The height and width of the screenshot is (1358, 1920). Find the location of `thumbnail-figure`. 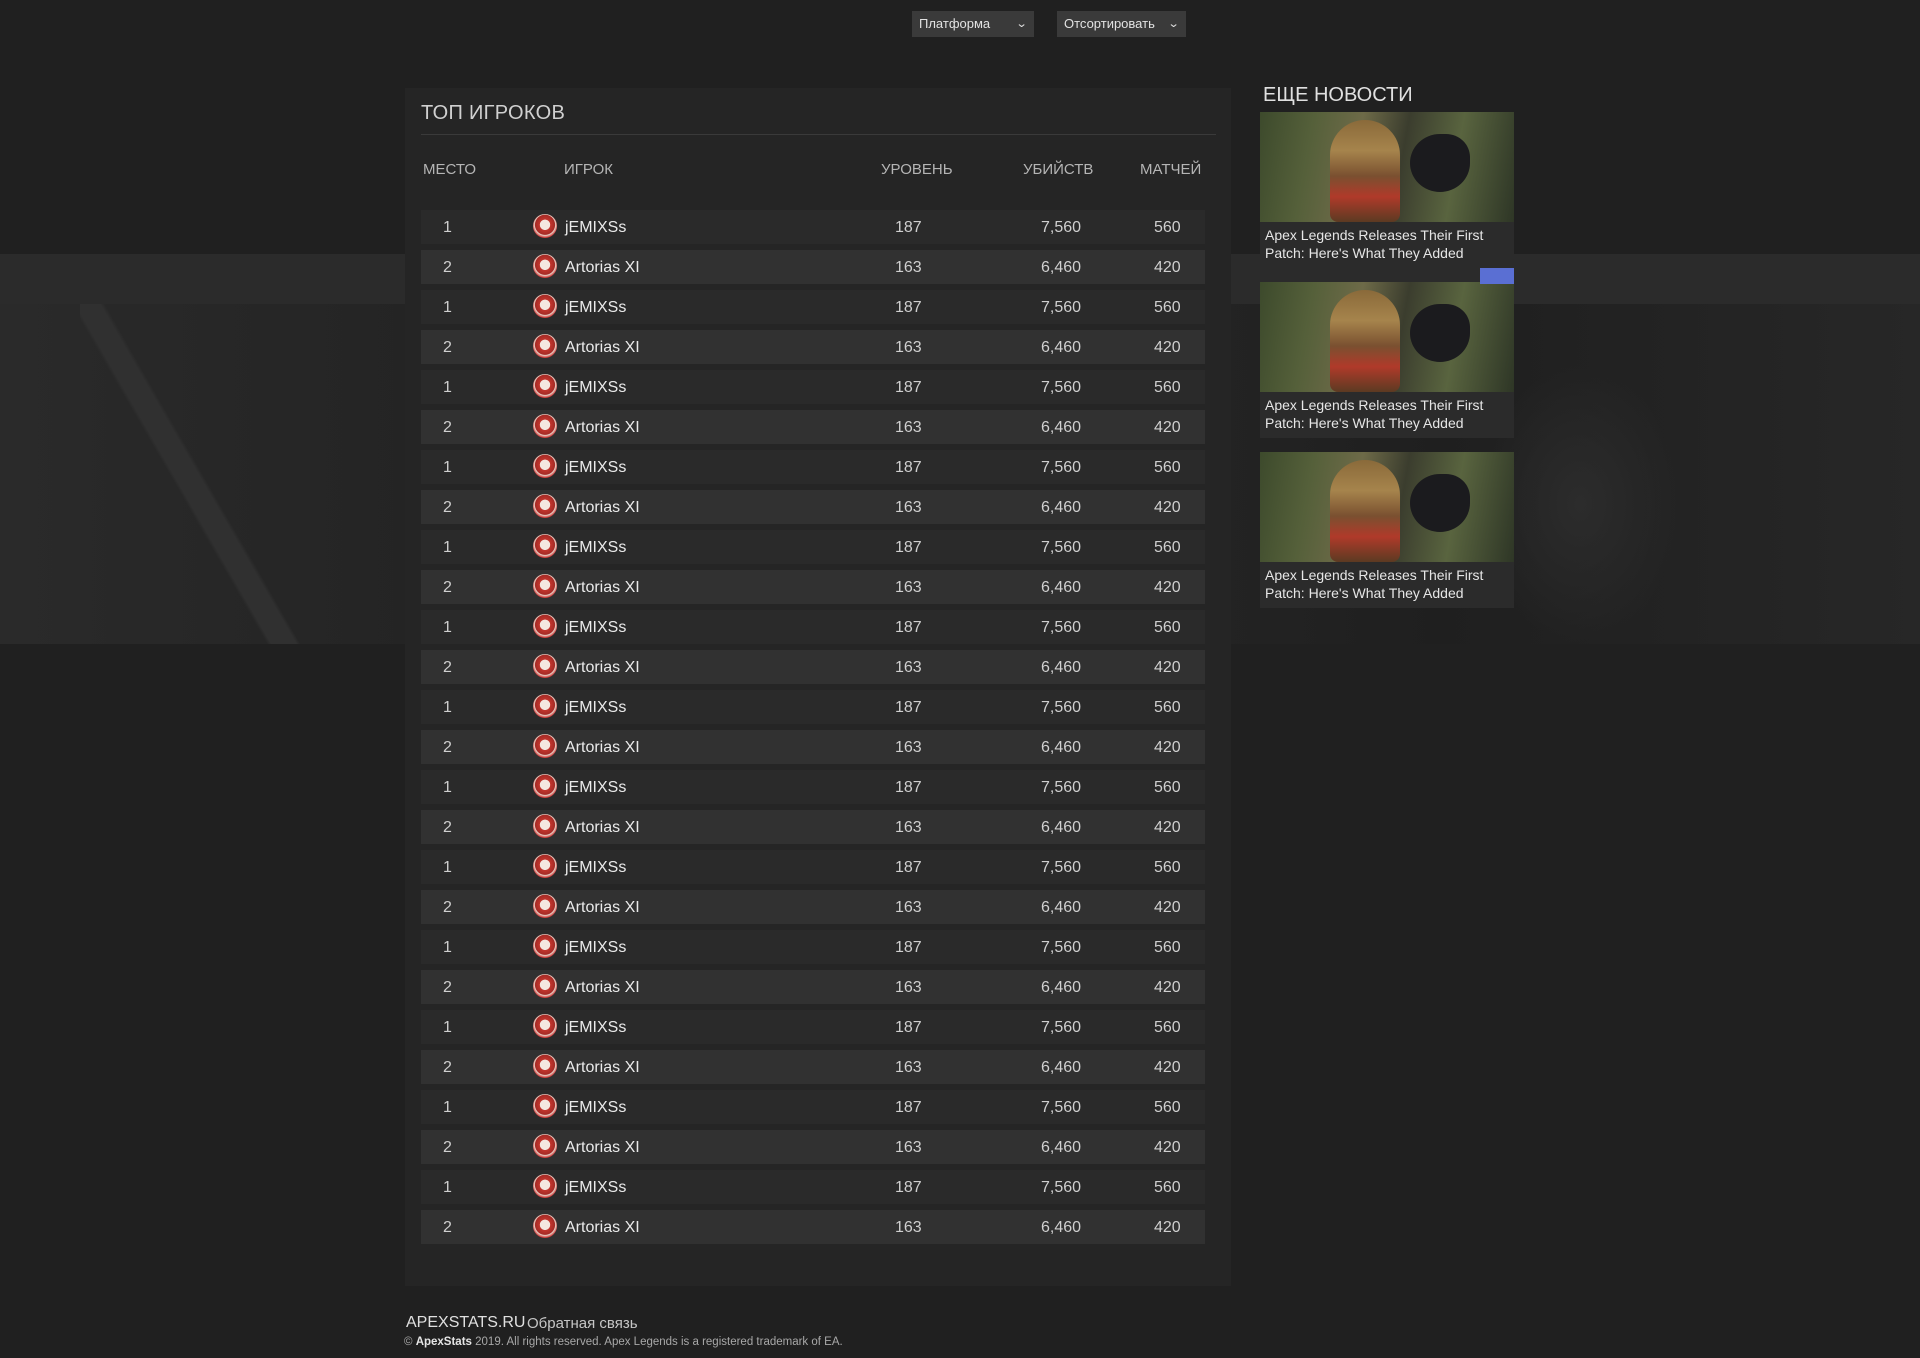

thumbnail-figure is located at coordinates (1365, 171).